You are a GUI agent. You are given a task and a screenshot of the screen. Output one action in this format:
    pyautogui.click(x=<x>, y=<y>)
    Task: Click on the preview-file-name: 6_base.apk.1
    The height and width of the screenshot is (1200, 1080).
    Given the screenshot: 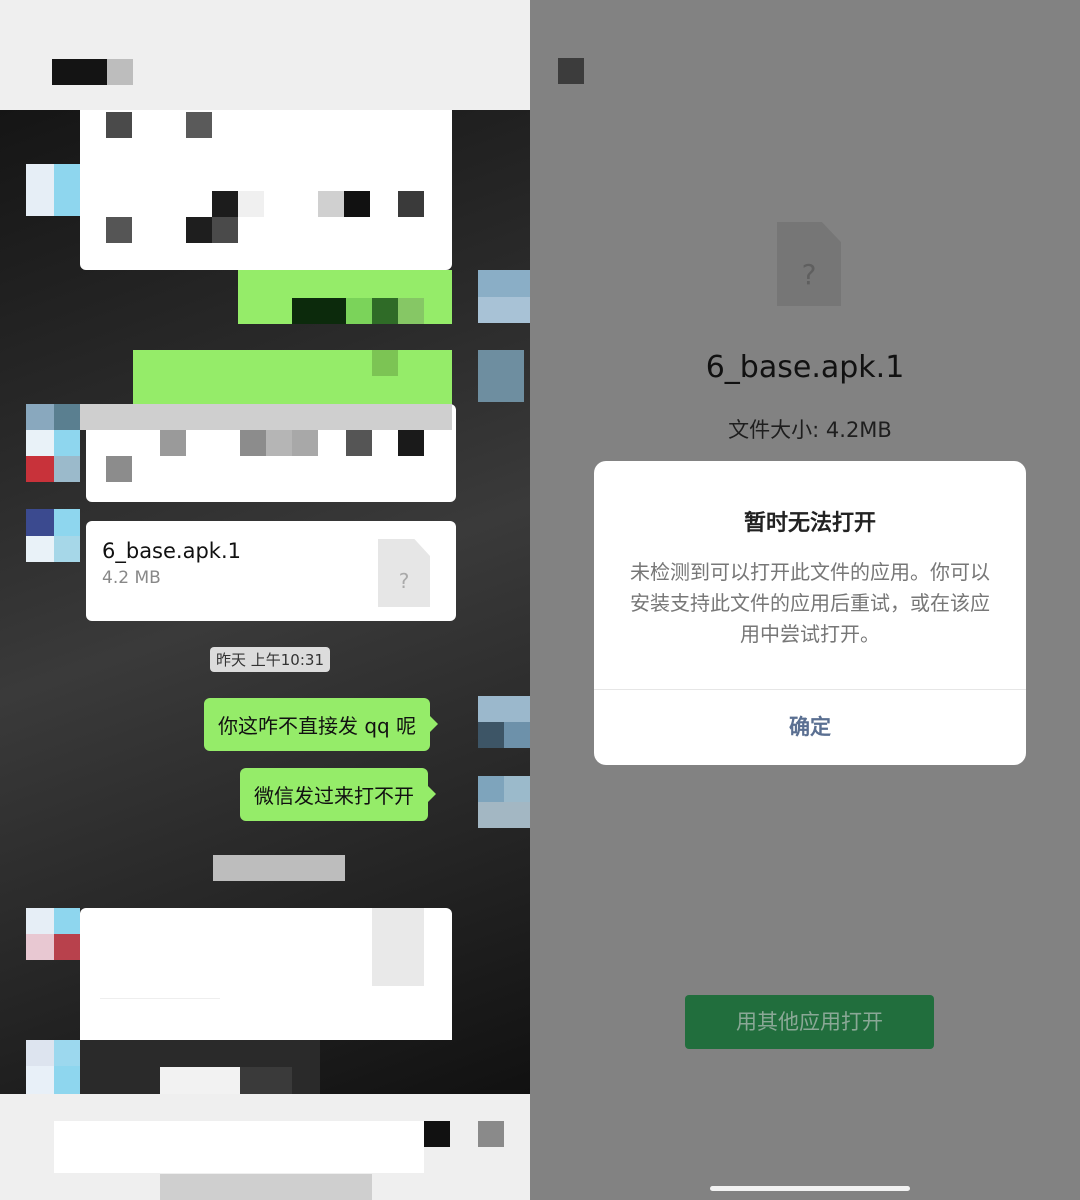 What is the action you would take?
    pyautogui.click(x=805, y=367)
    